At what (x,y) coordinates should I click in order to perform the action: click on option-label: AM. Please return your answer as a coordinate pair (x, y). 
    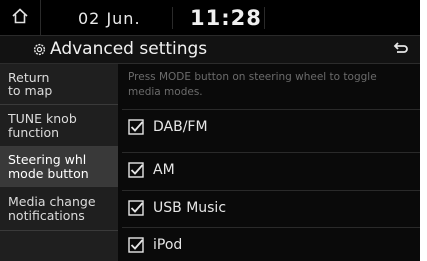
    Looking at the image, I should click on (164, 169).